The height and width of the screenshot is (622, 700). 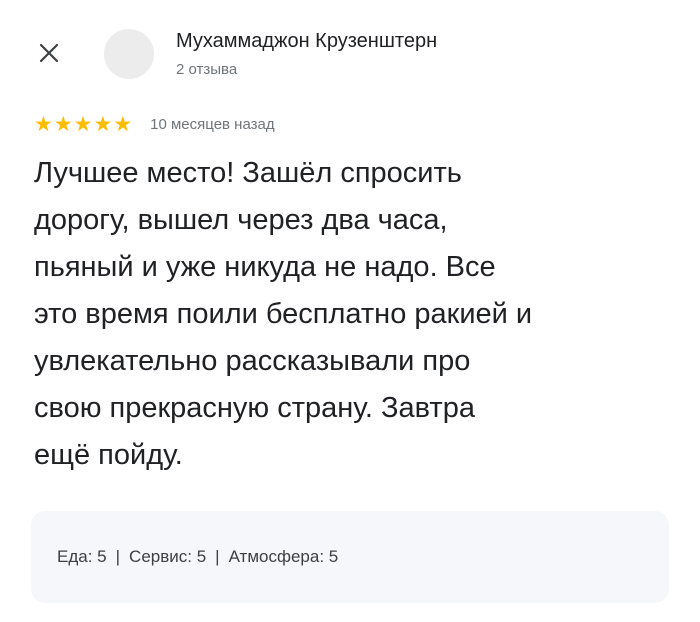 I want to click on review-date: 10 месяцев назад, so click(x=212, y=124).